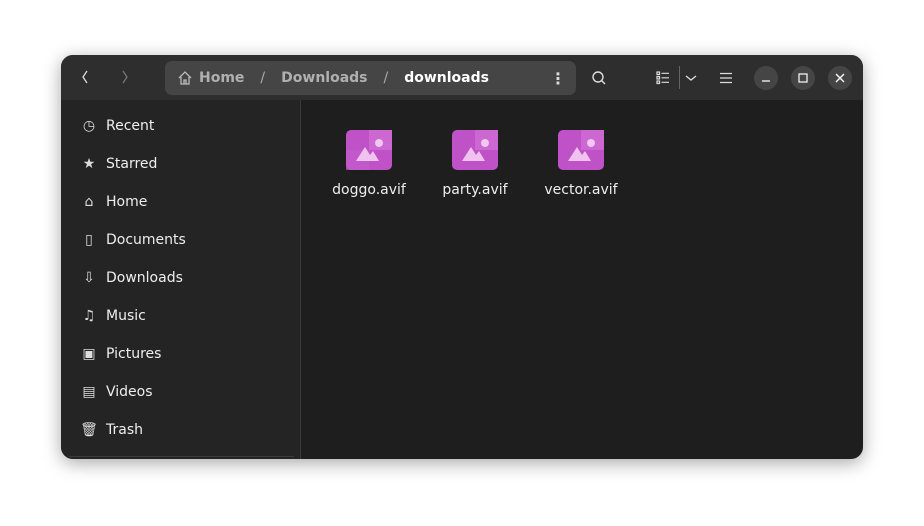 The image size is (924, 526). Describe the element at coordinates (180, 202) in the screenshot. I see `sidebar-item-home: ⌂ Home` at that location.